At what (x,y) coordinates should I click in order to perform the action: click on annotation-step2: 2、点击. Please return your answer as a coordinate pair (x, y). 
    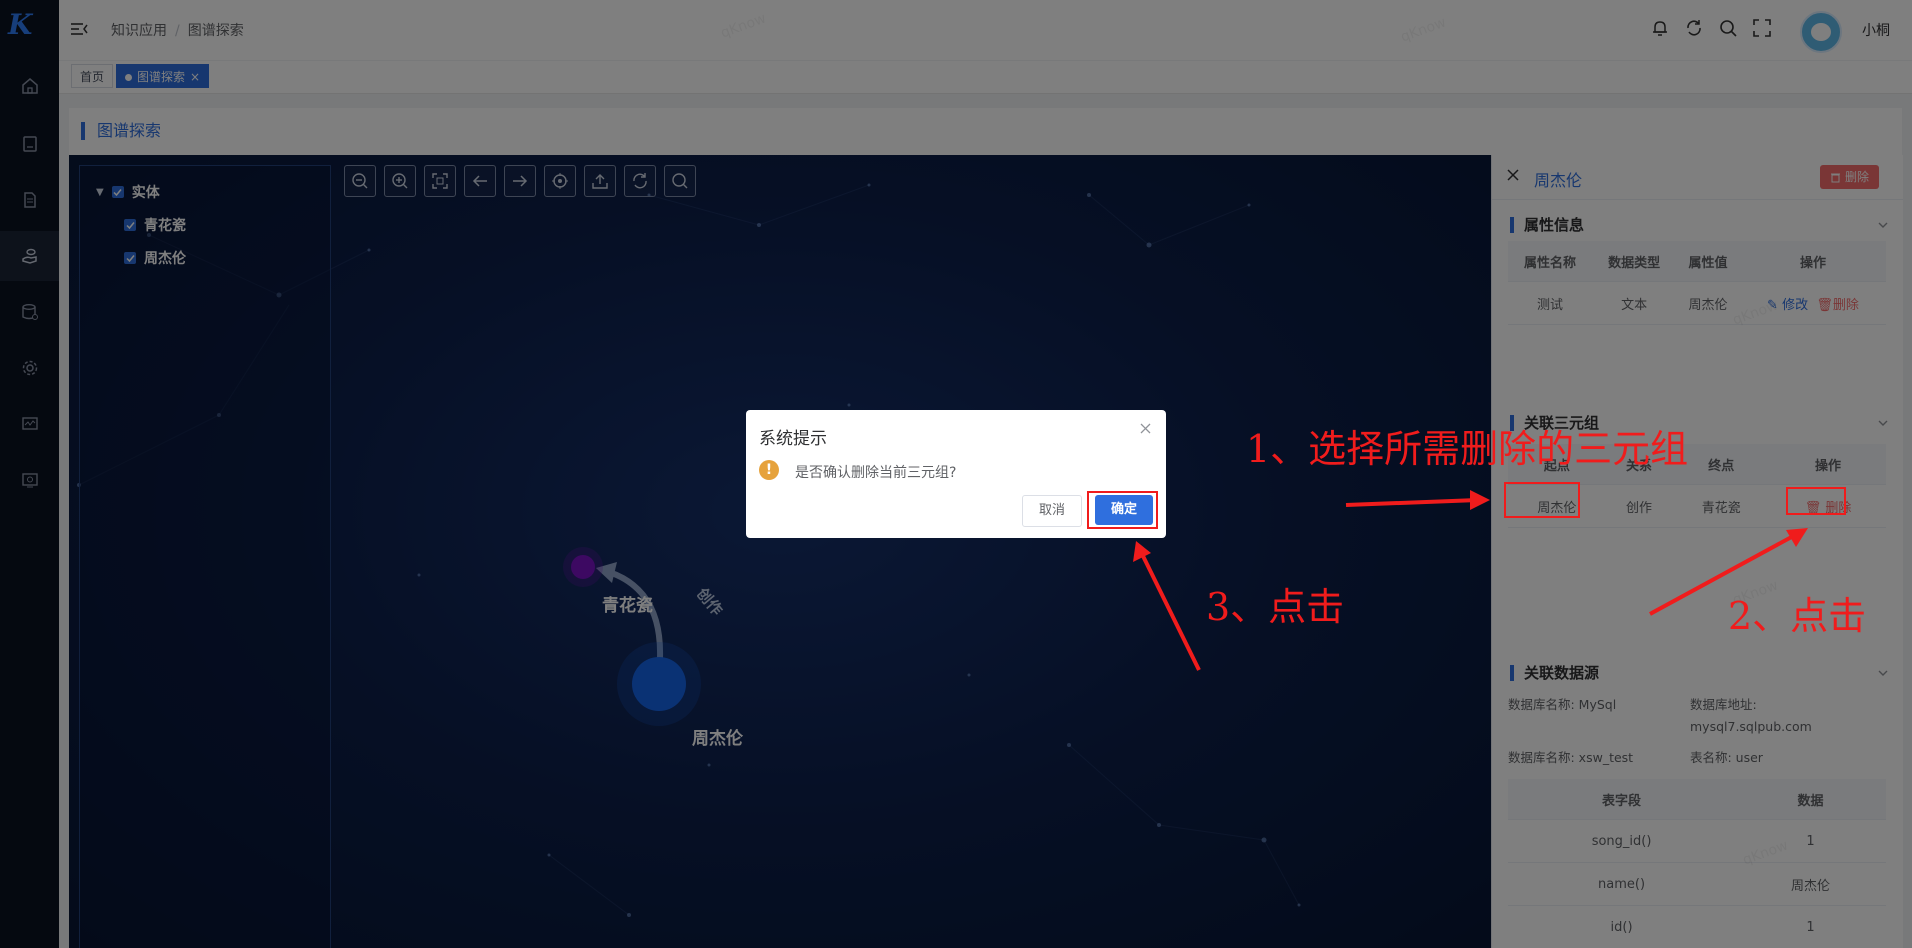
    Looking at the image, I should click on (1797, 616).